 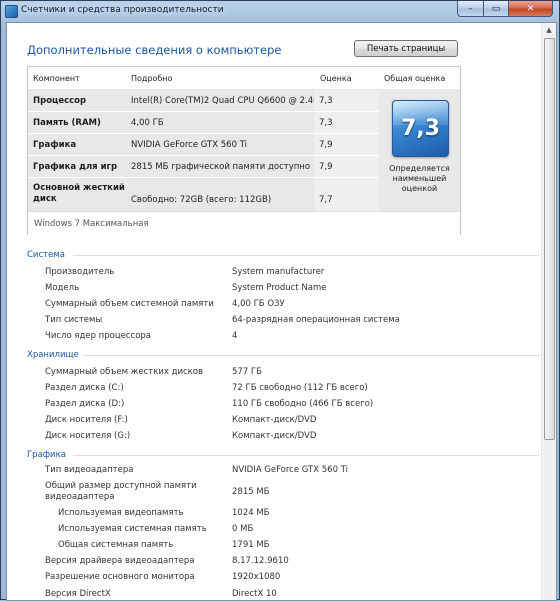 What do you see at coordinates (120, 577) in the screenshot?
I see `graphics-label: Разрешение основного монитора` at bounding box center [120, 577].